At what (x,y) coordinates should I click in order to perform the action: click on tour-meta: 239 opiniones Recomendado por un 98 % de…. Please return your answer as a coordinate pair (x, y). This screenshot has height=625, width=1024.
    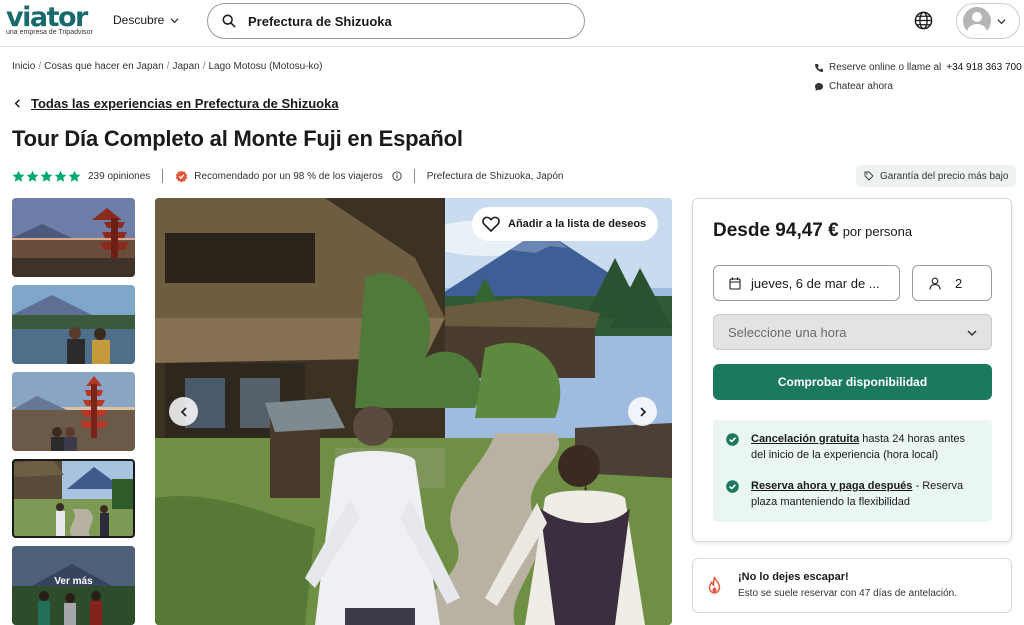
    Looking at the image, I should click on (288, 176).